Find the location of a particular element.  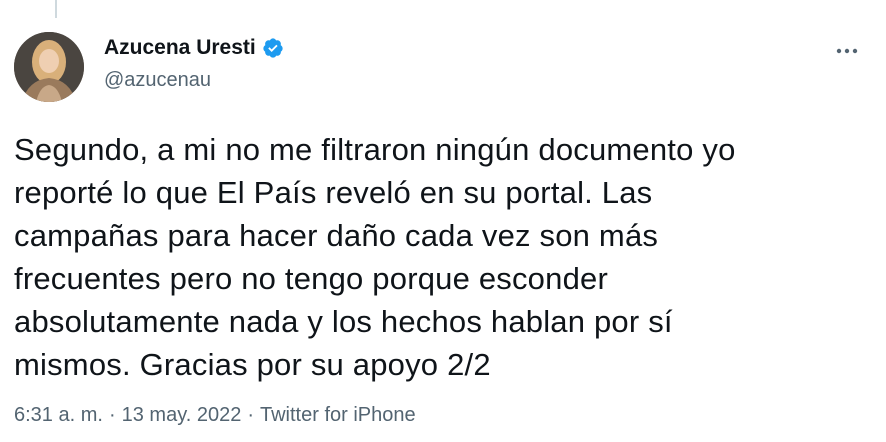

tweet-source: Twitter for iPhone is located at coordinates (338, 415).